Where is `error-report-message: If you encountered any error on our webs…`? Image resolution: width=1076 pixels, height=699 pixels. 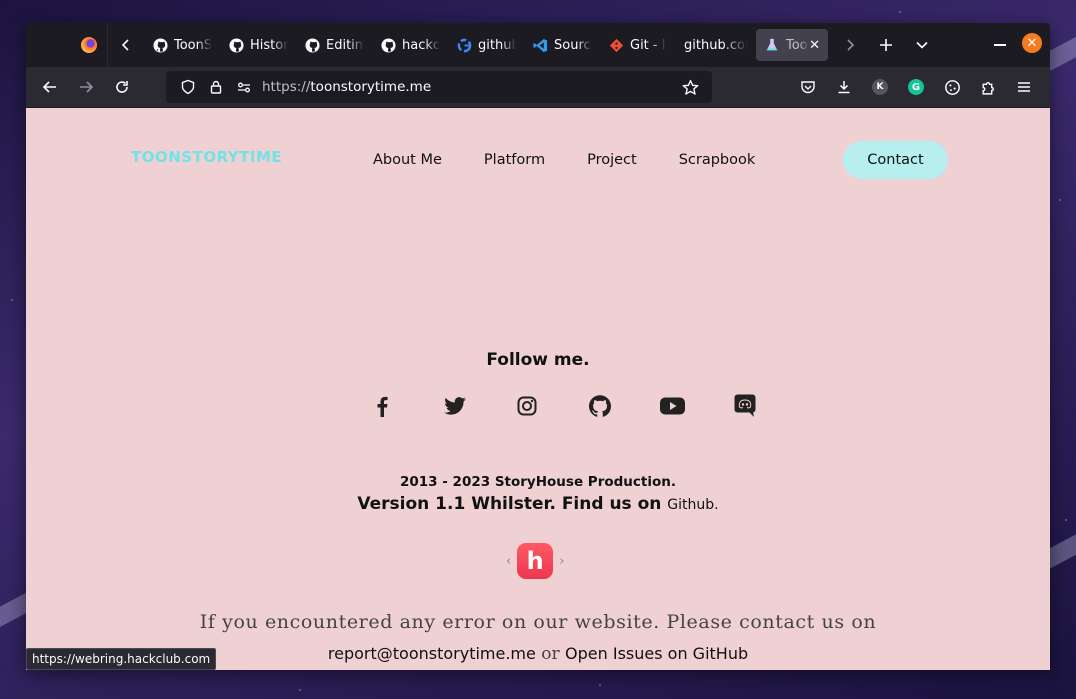
error-report-message: If you encountered any error on our webs… is located at coordinates (538, 622).